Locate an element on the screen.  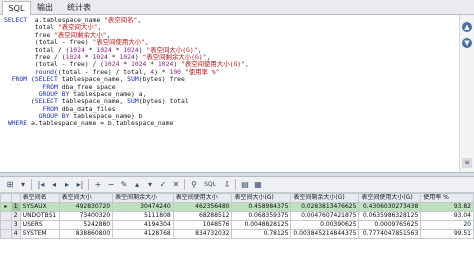
check-icon: ✓ is located at coordinates (163, 184).